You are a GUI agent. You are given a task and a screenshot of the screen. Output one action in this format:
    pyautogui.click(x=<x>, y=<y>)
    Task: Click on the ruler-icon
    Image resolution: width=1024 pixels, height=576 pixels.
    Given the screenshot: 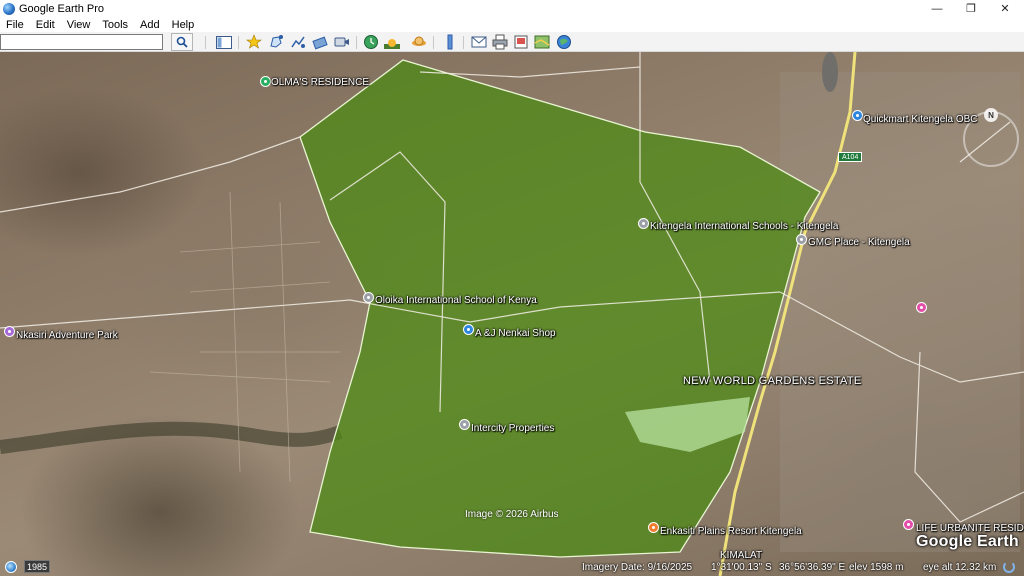 What is the action you would take?
    pyautogui.click(x=450, y=42)
    